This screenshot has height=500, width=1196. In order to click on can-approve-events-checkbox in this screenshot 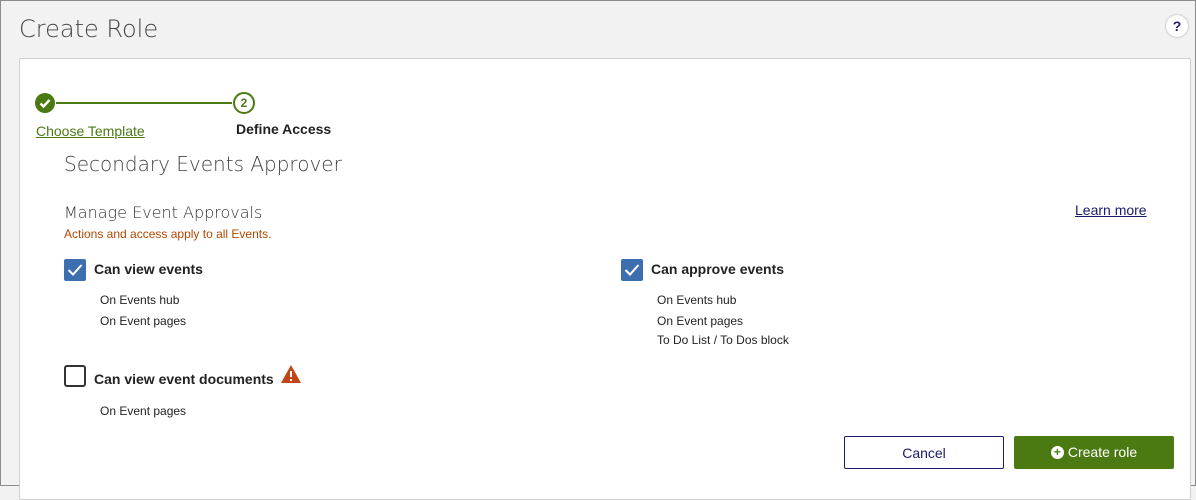, I will do `click(632, 270)`.